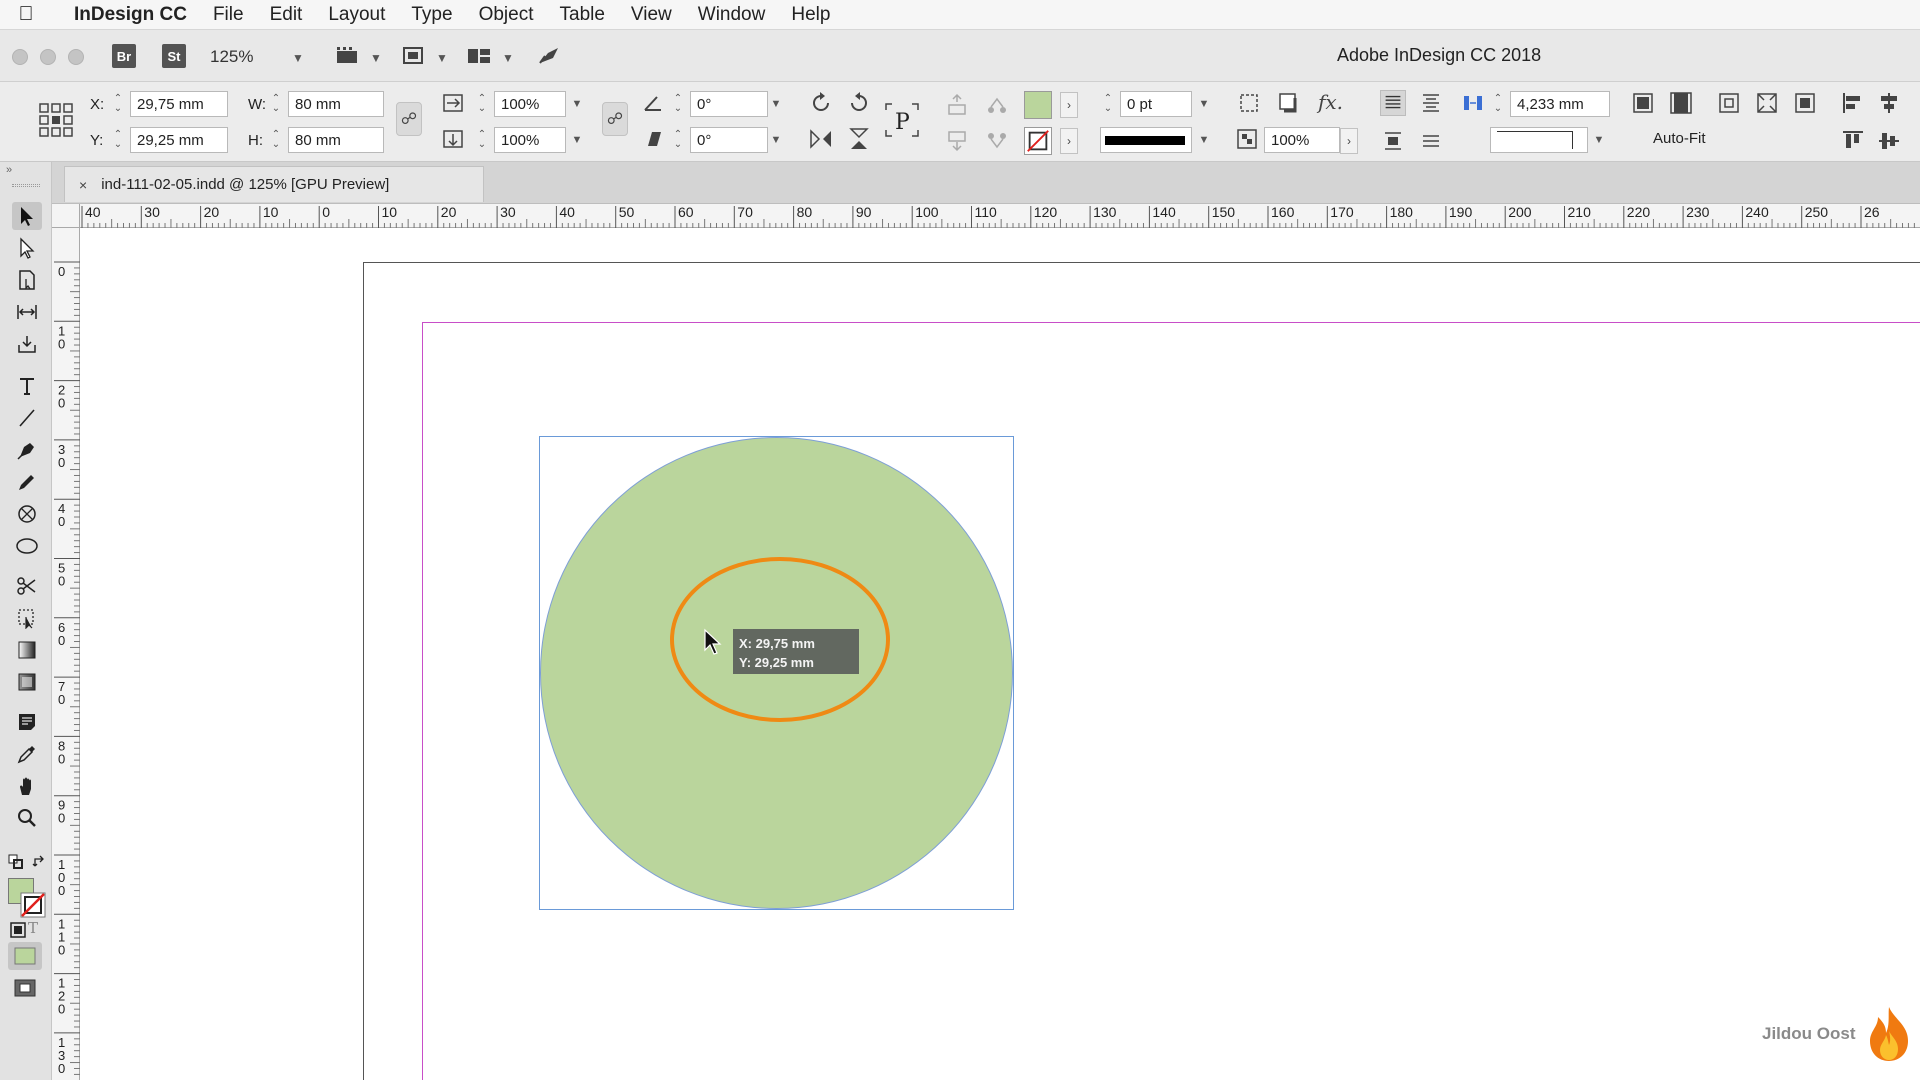 The image size is (1920, 1080). What do you see at coordinates (1331, 103) in the screenshot?
I see `effects-fx-icon: fx.` at bounding box center [1331, 103].